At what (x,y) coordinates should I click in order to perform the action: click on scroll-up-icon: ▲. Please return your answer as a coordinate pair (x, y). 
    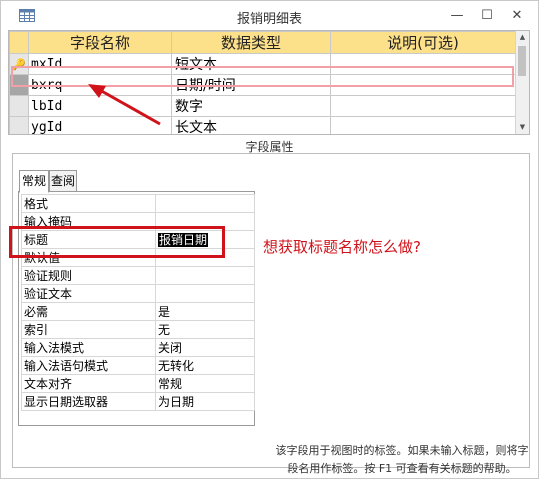
    Looking at the image, I should click on (522, 37).